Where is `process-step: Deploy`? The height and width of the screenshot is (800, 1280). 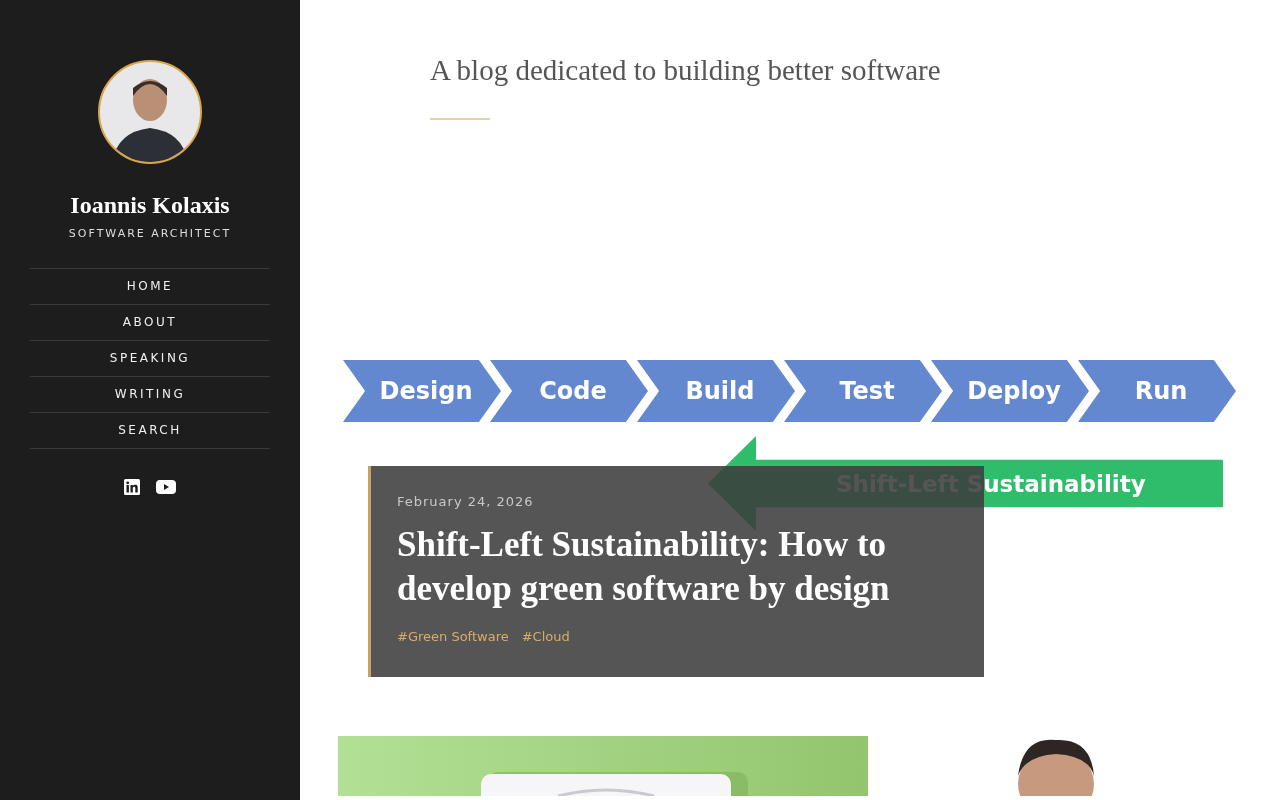 process-step: Deploy is located at coordinates (1010, 391).